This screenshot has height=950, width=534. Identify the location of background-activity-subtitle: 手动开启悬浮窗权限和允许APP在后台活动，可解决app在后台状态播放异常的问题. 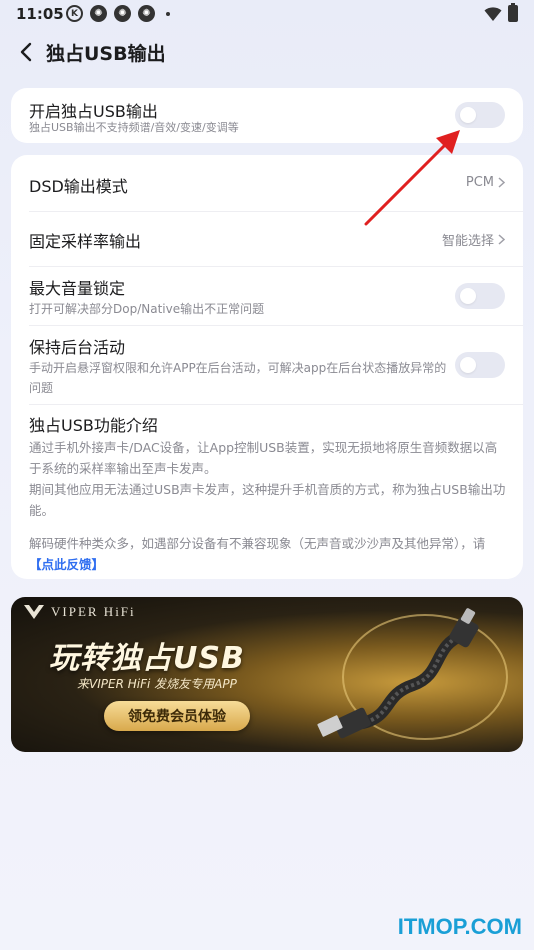
(238, 378).